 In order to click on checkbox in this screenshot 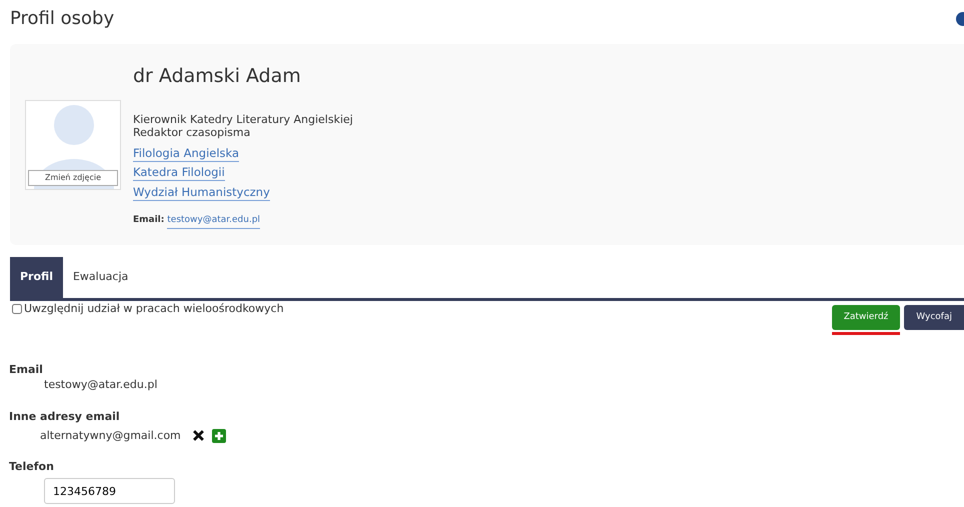, I will do `click(17, 309)`.